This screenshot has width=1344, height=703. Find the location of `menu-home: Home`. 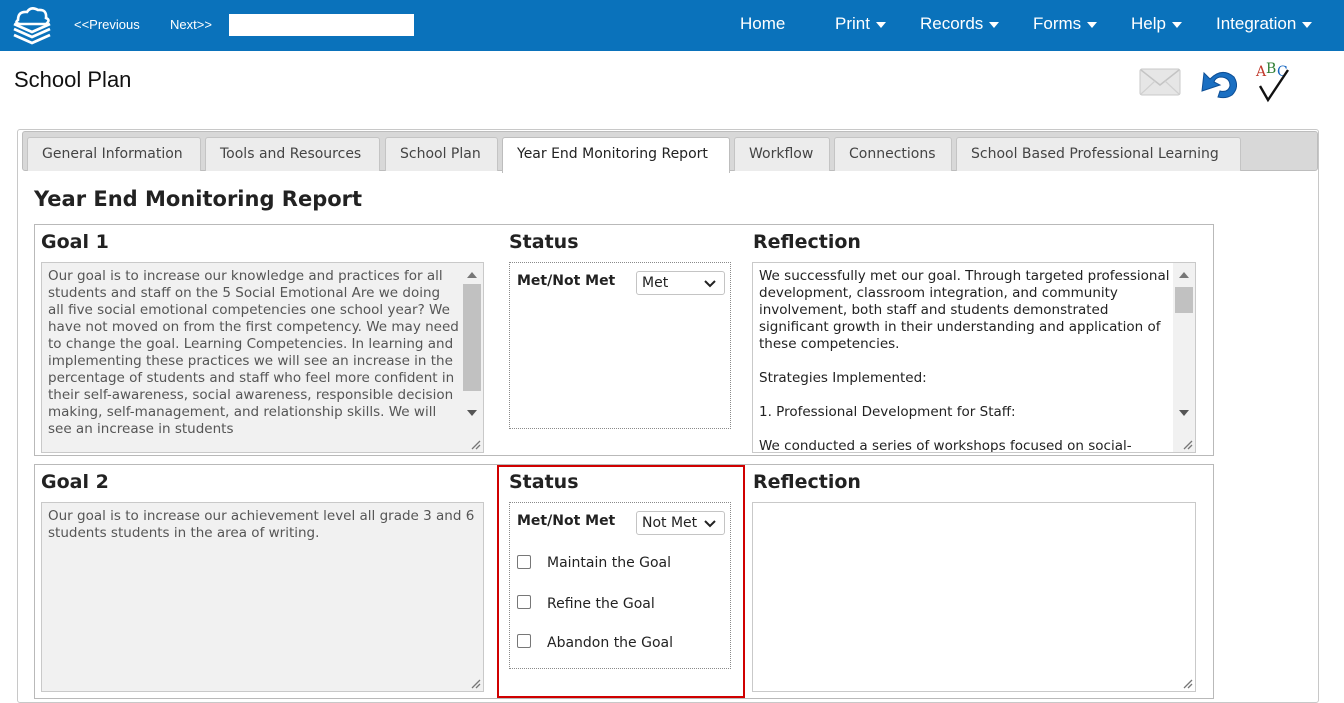

menu-home: Home is located at coordinates (762, 24).